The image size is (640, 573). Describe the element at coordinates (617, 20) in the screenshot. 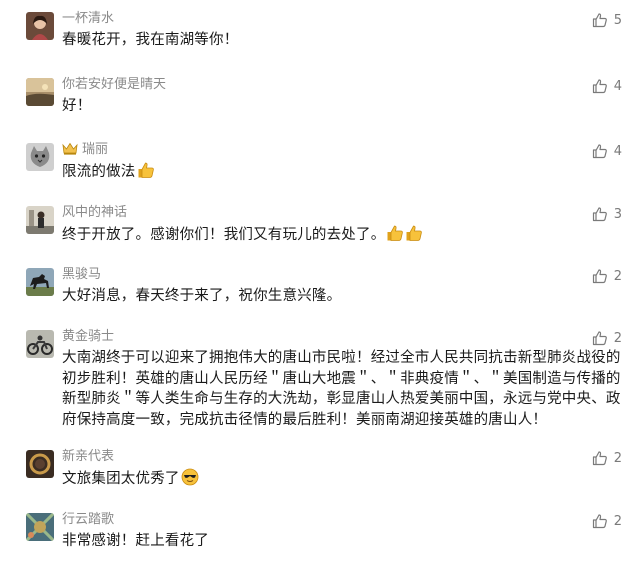

I see `like-count: 5` at that location.